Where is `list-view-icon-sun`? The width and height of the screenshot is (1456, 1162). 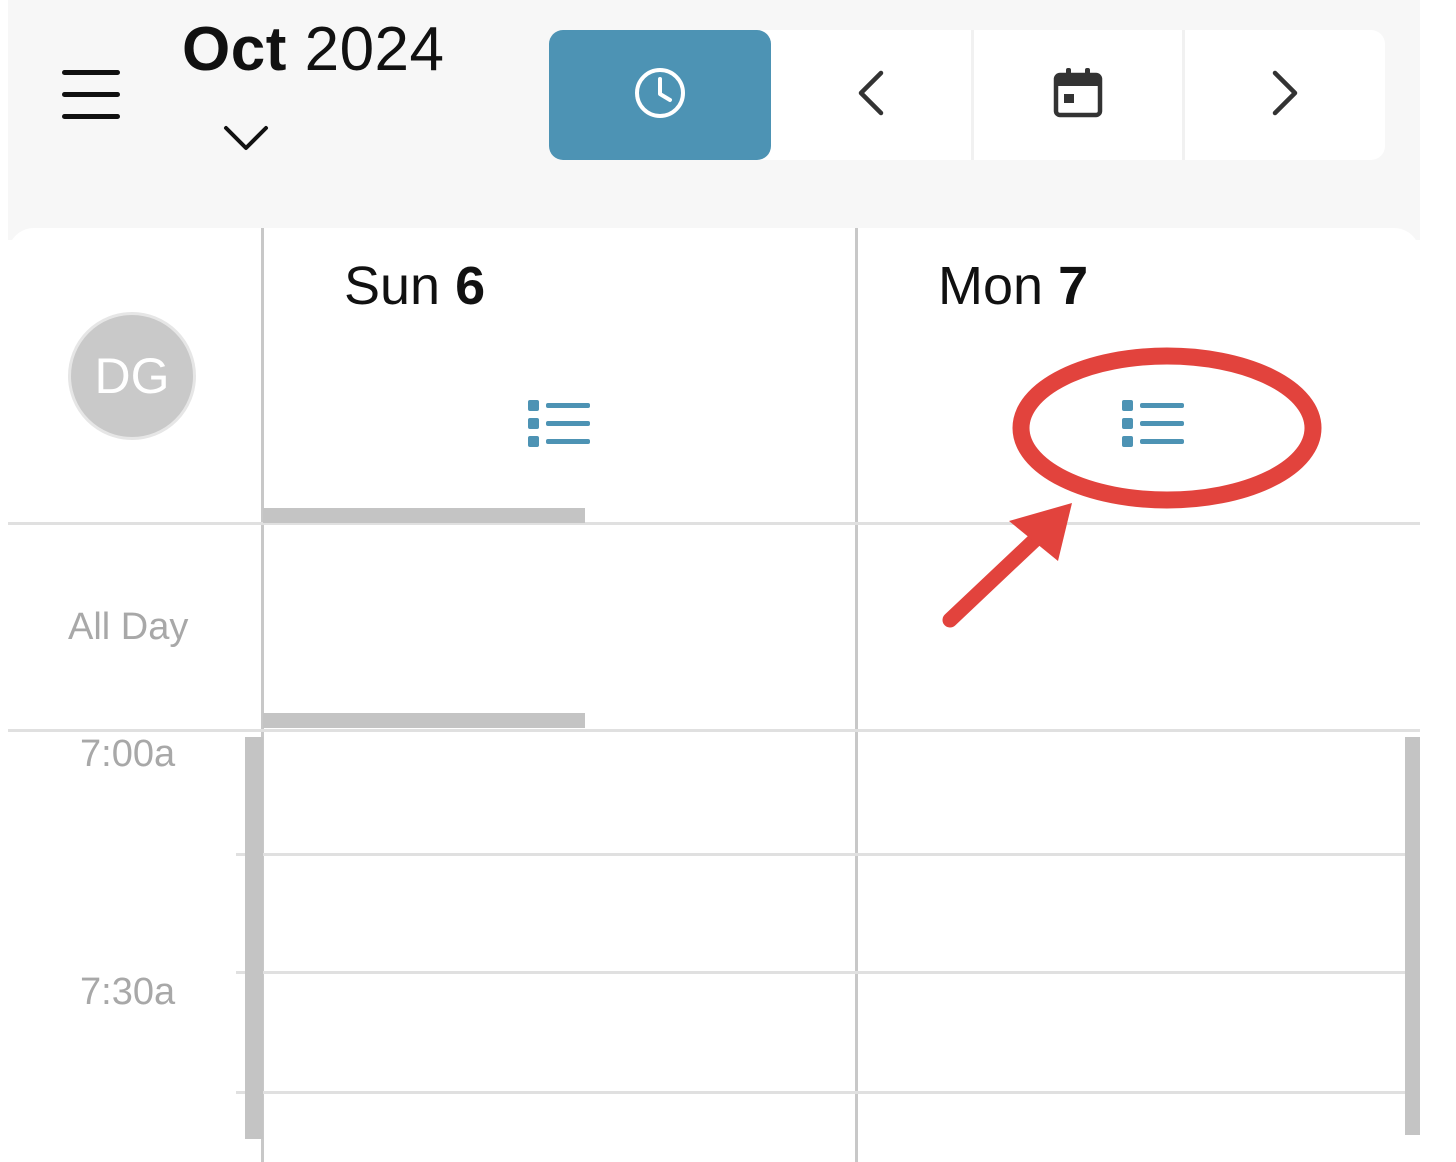 list-view-icon-sun is located at coordinates (561, 426).